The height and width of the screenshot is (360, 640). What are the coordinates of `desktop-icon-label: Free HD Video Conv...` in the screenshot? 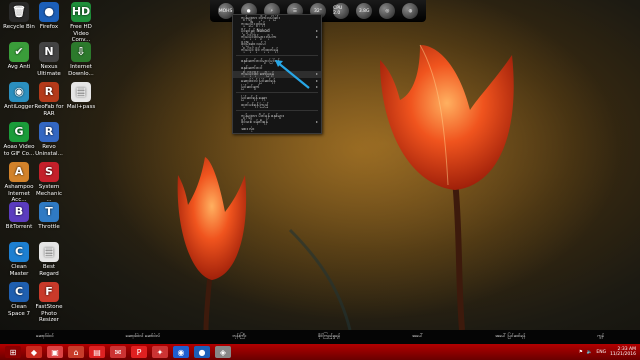 It's located at (81, 33).